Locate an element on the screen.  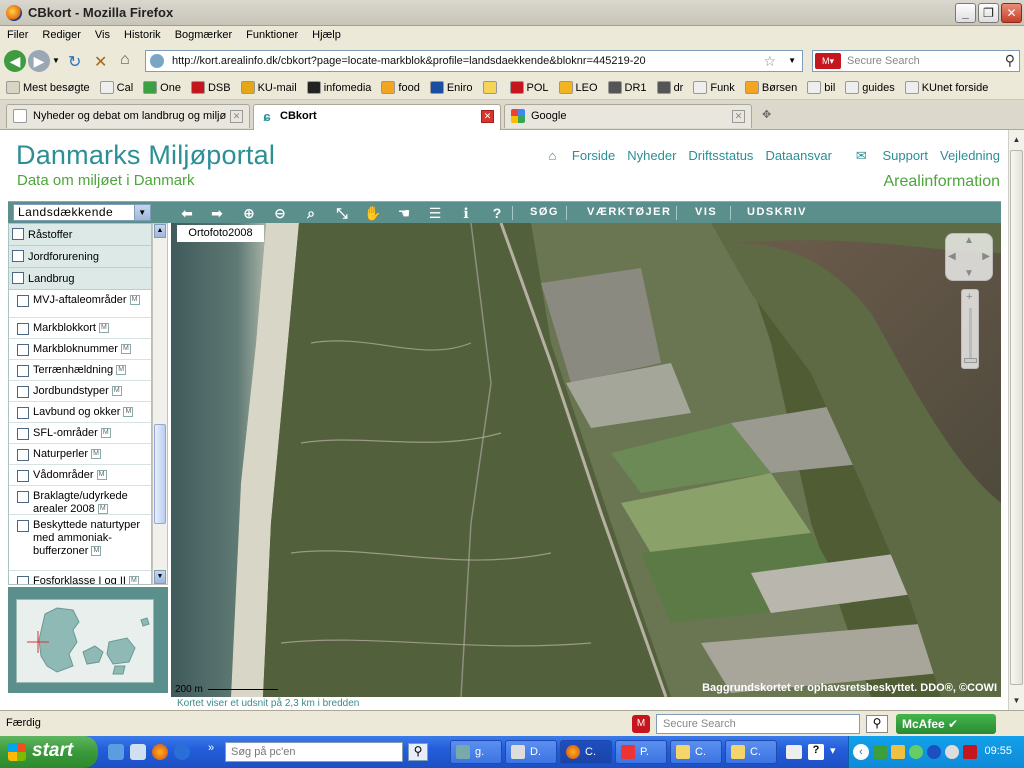
search-bar: M▾ Secure Search ⚲ is located at coordinates (916, 61).